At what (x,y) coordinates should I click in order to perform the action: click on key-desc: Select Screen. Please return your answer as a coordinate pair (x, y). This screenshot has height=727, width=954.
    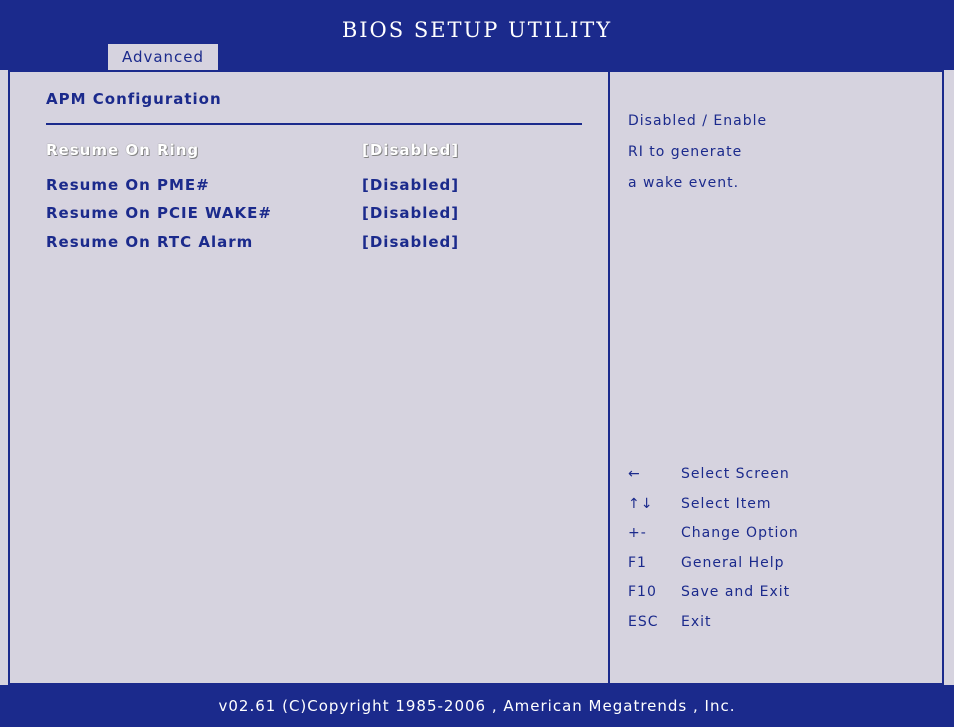
    Looking at the image, I should click on (735, 474).